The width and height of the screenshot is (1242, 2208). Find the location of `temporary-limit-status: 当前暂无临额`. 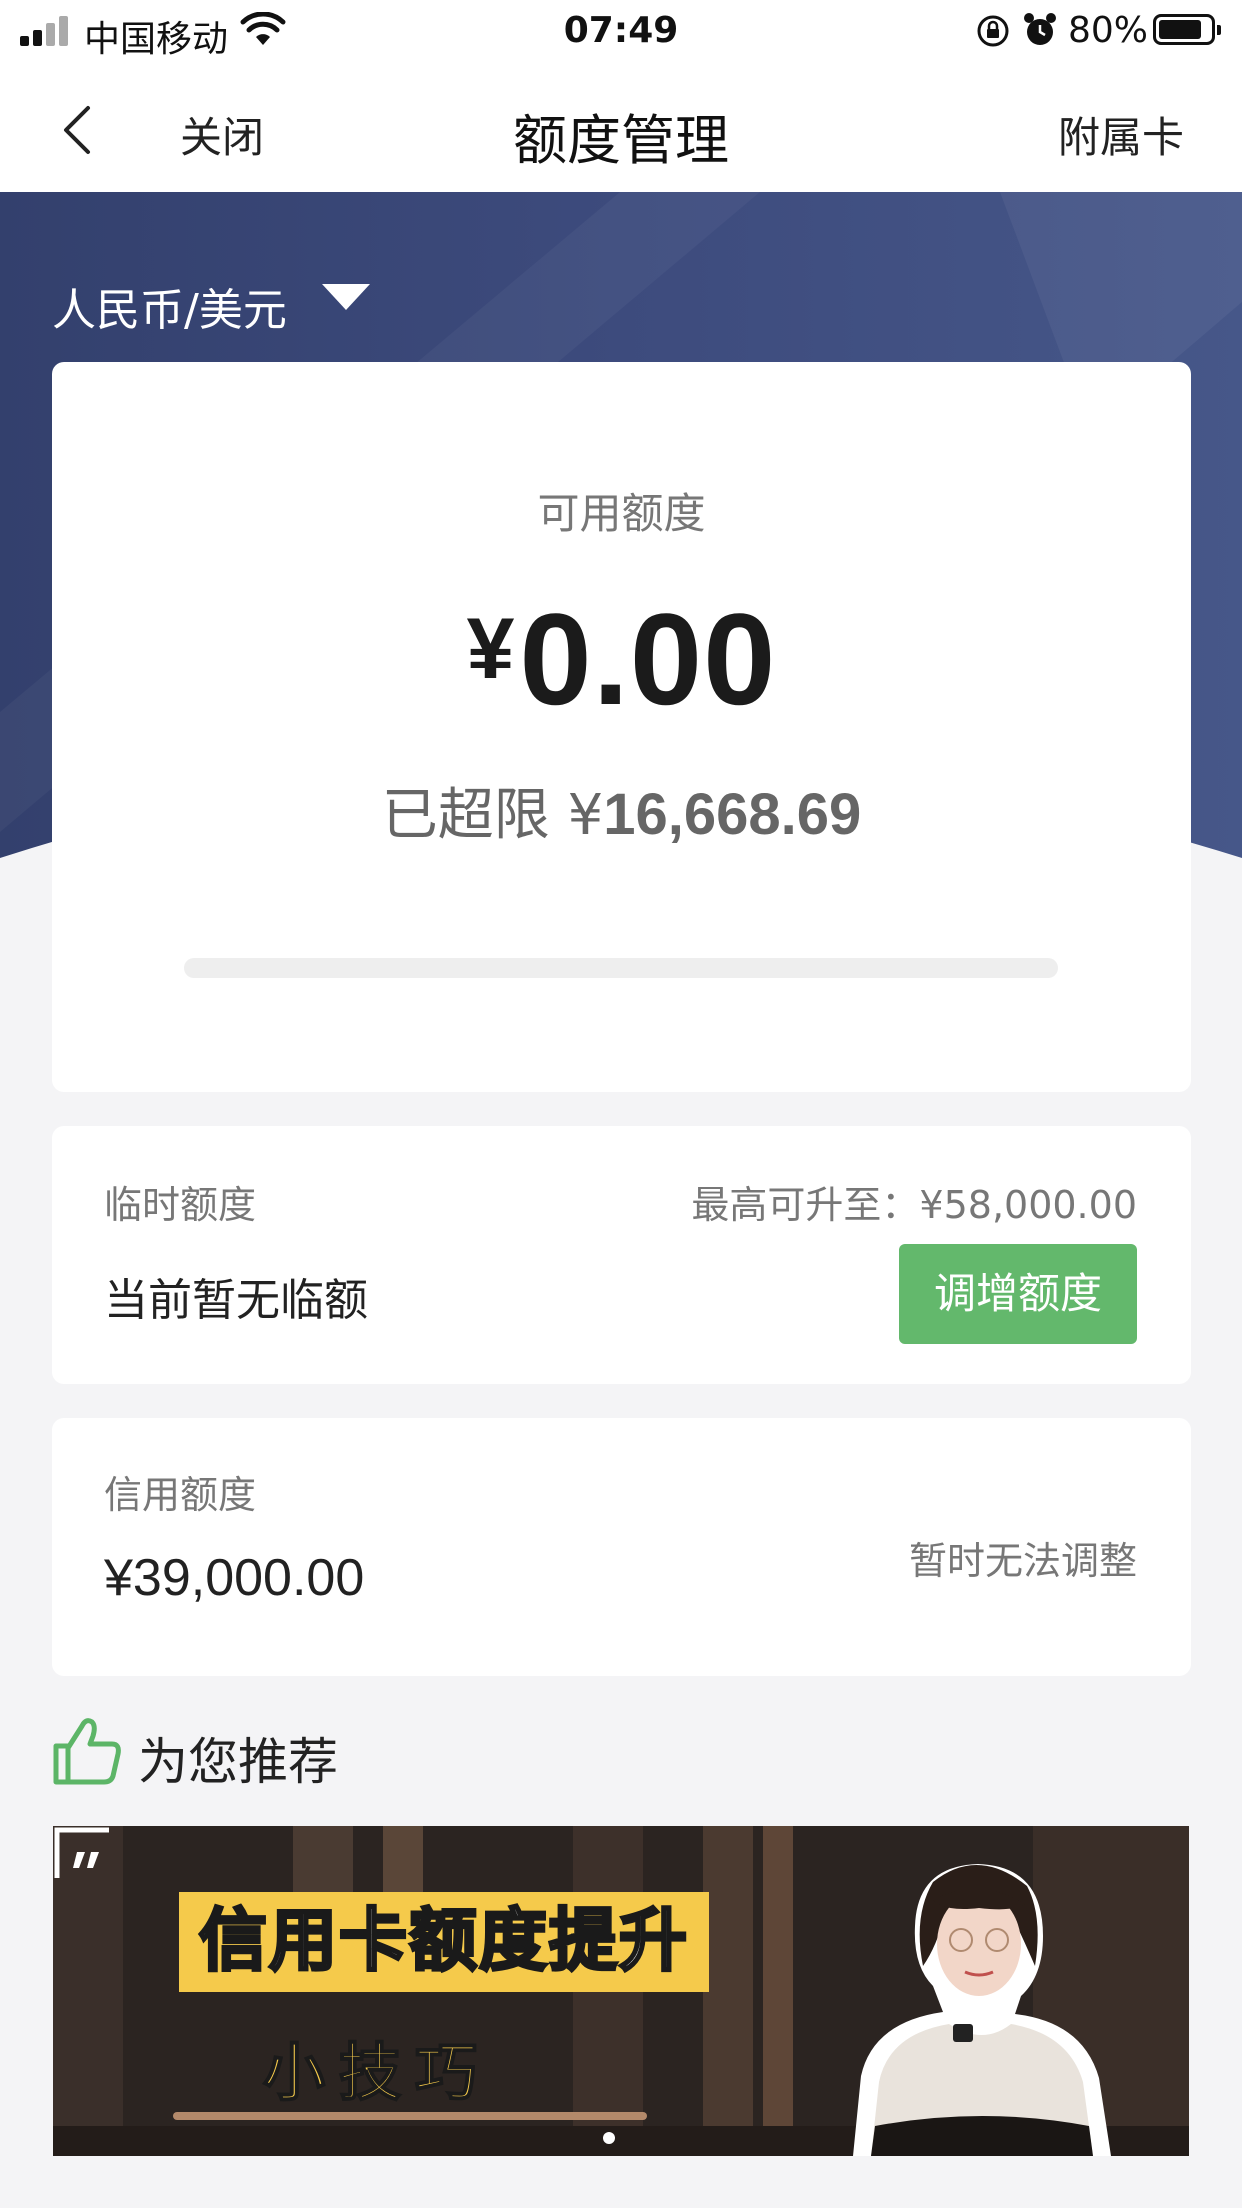

temporary-limit-status: 当前暂无临额 is located at coordinates (236, 1300).